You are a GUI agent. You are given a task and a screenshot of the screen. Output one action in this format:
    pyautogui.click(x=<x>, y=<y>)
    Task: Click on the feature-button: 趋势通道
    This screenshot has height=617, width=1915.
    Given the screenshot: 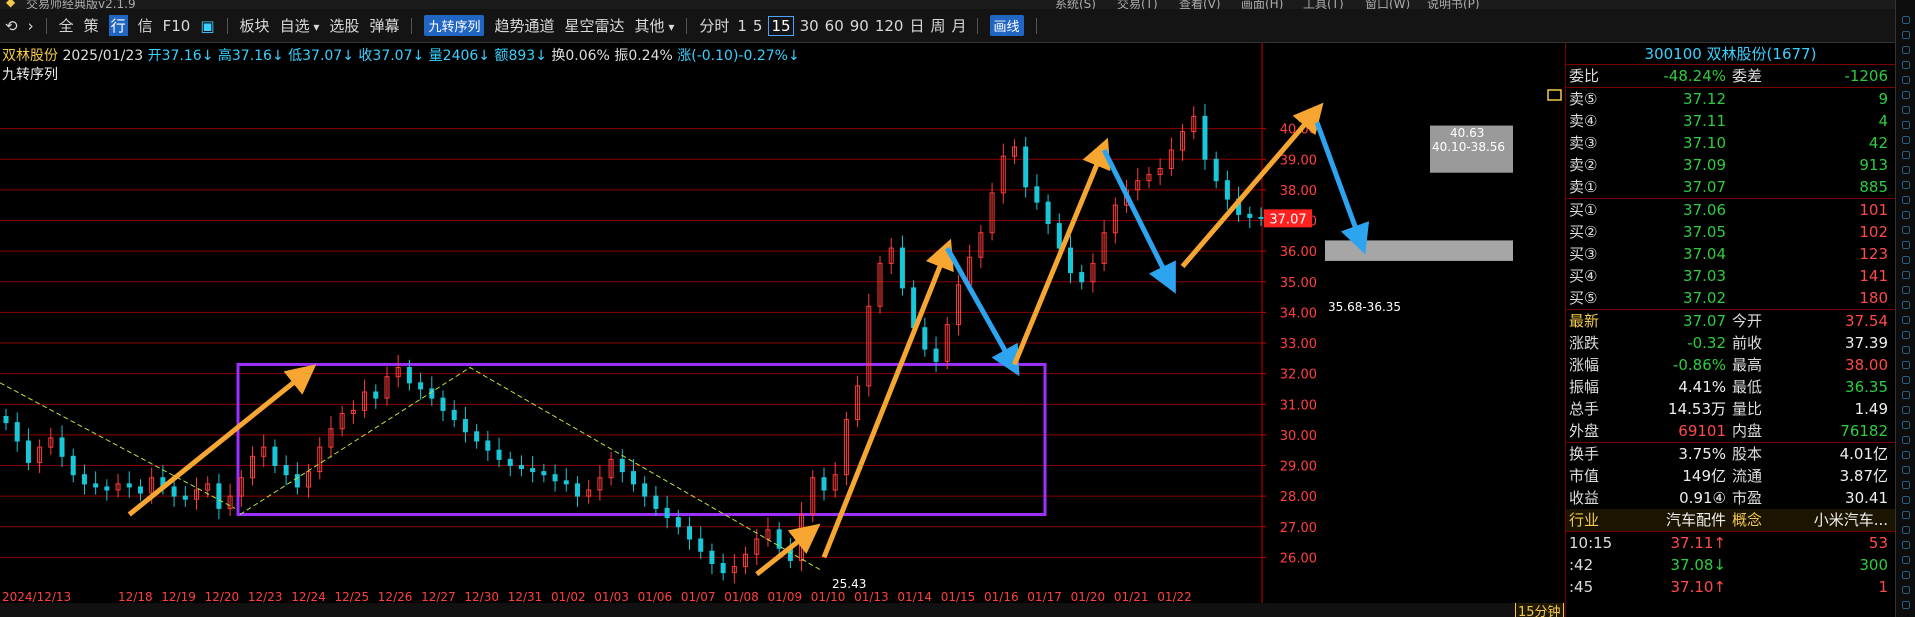 What is the action you would take?
    pyautogui.click(x=524, y=25)
    